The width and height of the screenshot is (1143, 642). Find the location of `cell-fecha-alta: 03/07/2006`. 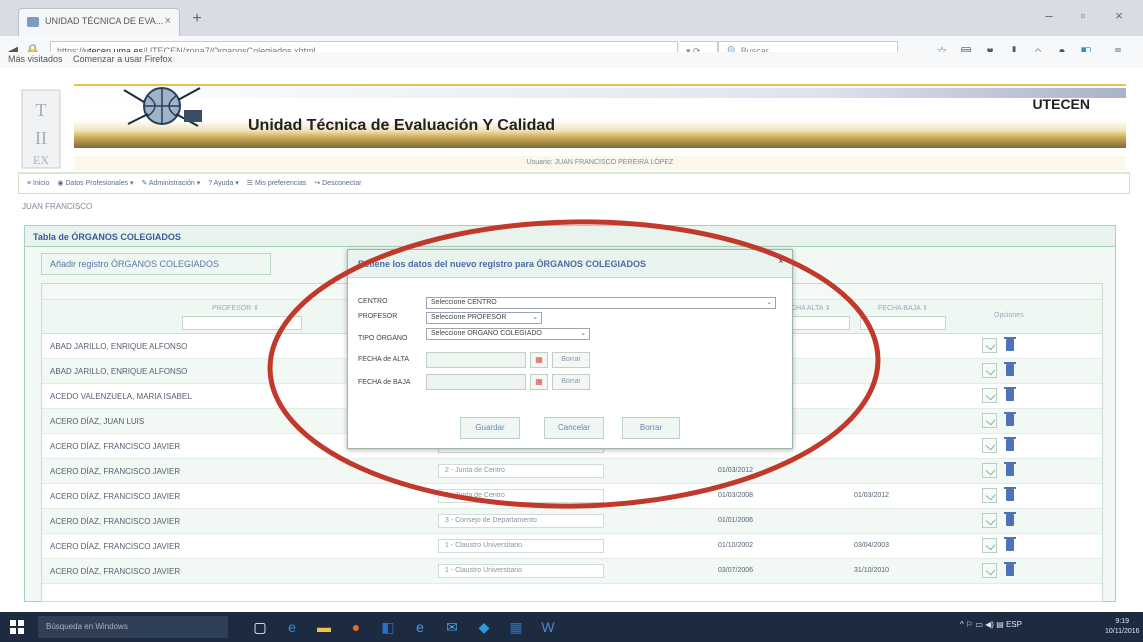

cell-fecha-alta: 03/07/2006 is located at coordinates (736, 570).